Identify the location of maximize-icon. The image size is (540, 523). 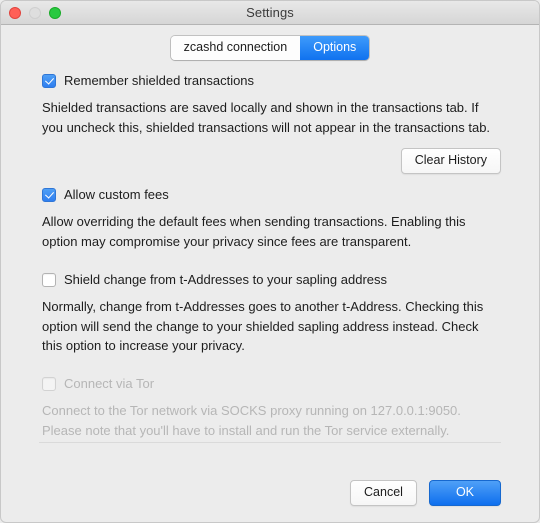
(55, 12).